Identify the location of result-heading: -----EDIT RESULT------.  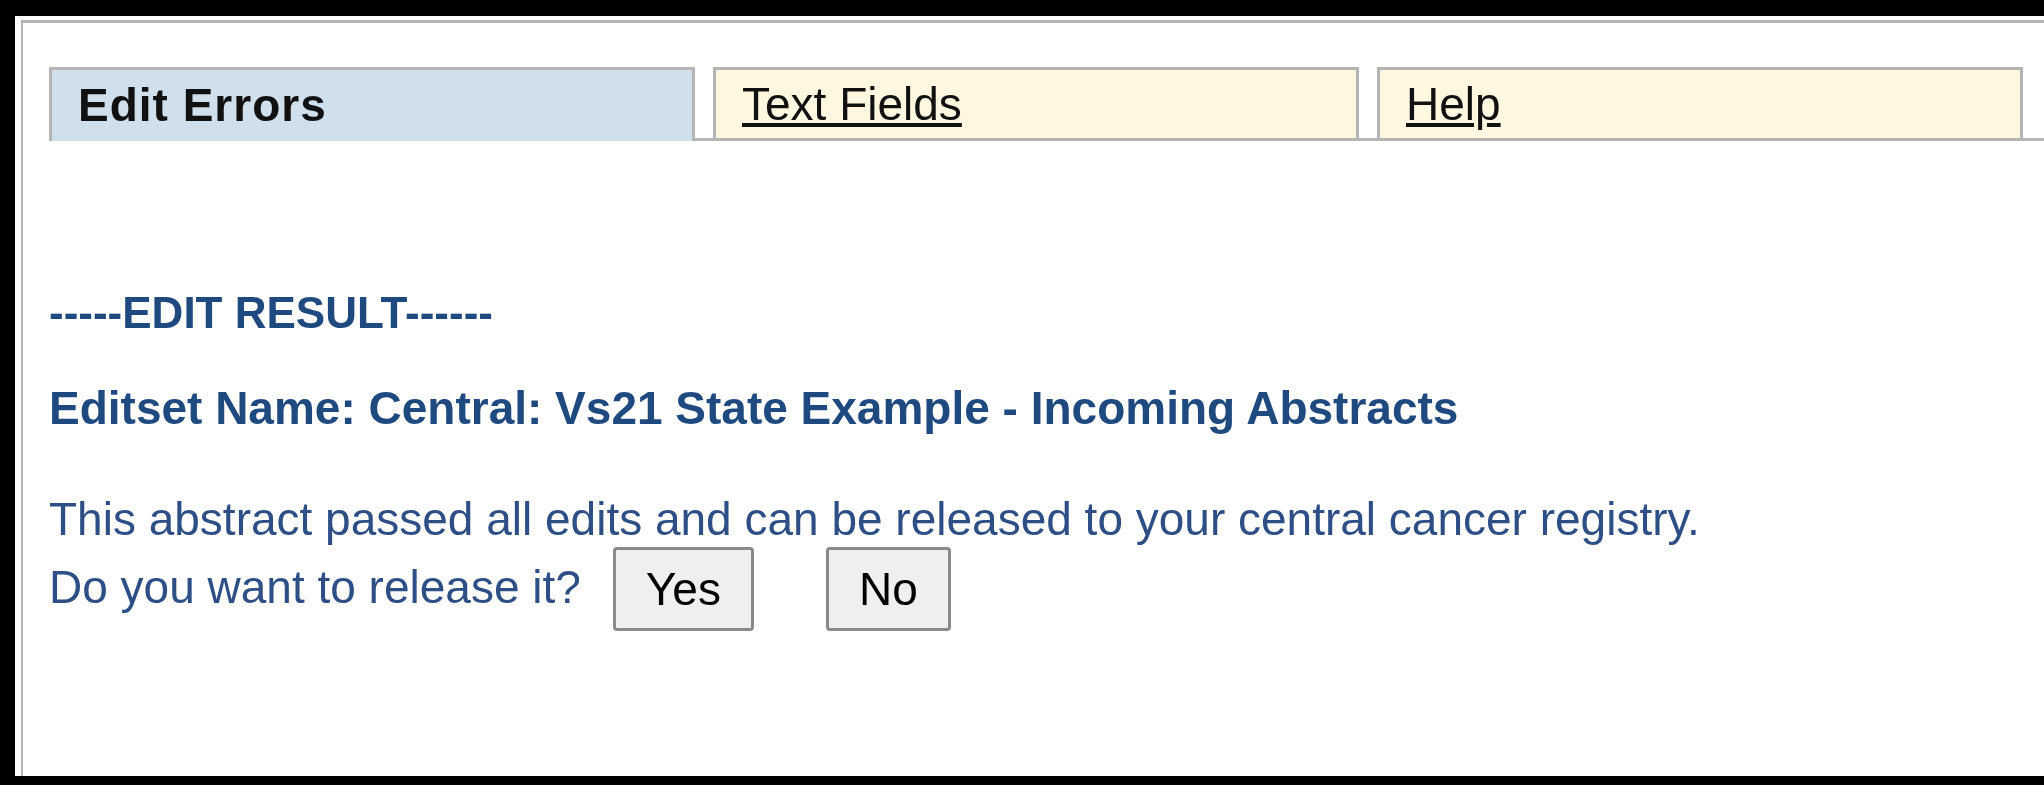
(271, 313).